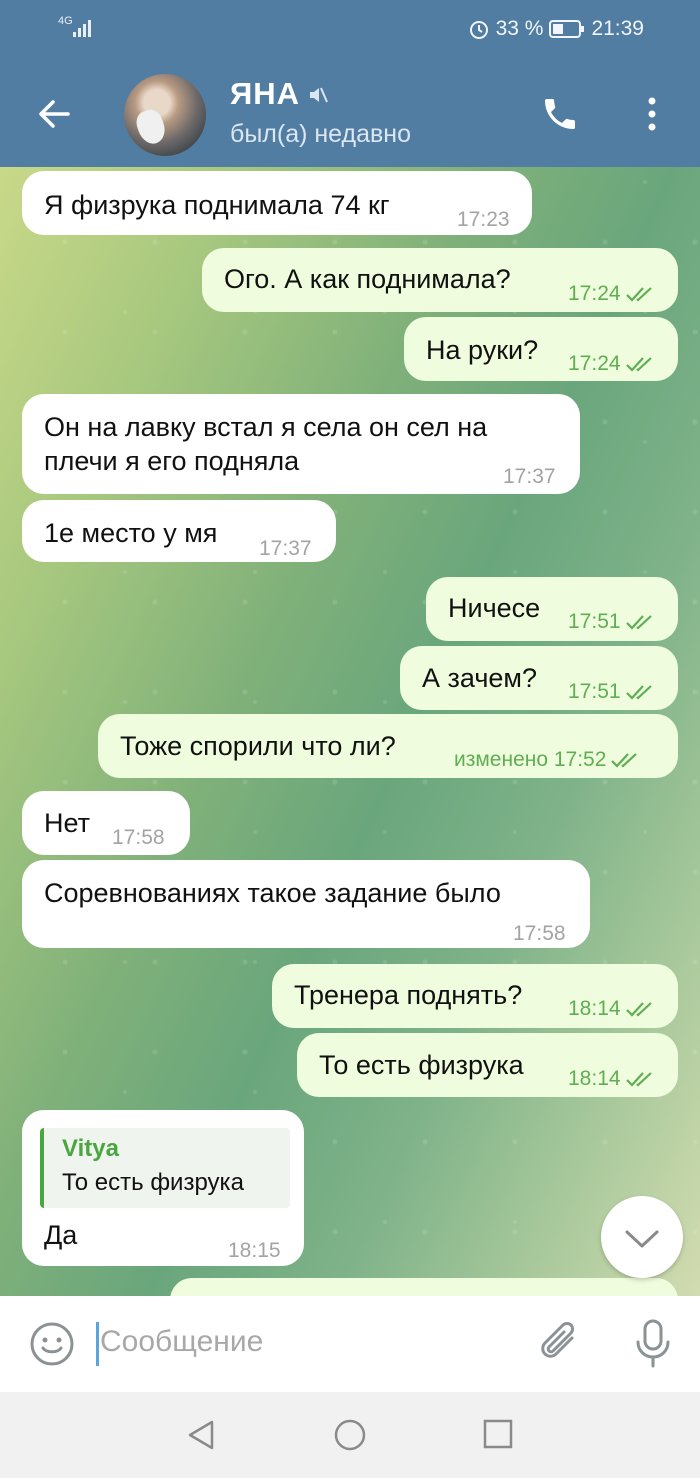 The height and width of the screenshot is (1478, 700). I want to click on reply-quote: Vitya То есть физрука, so click(165, 1168).